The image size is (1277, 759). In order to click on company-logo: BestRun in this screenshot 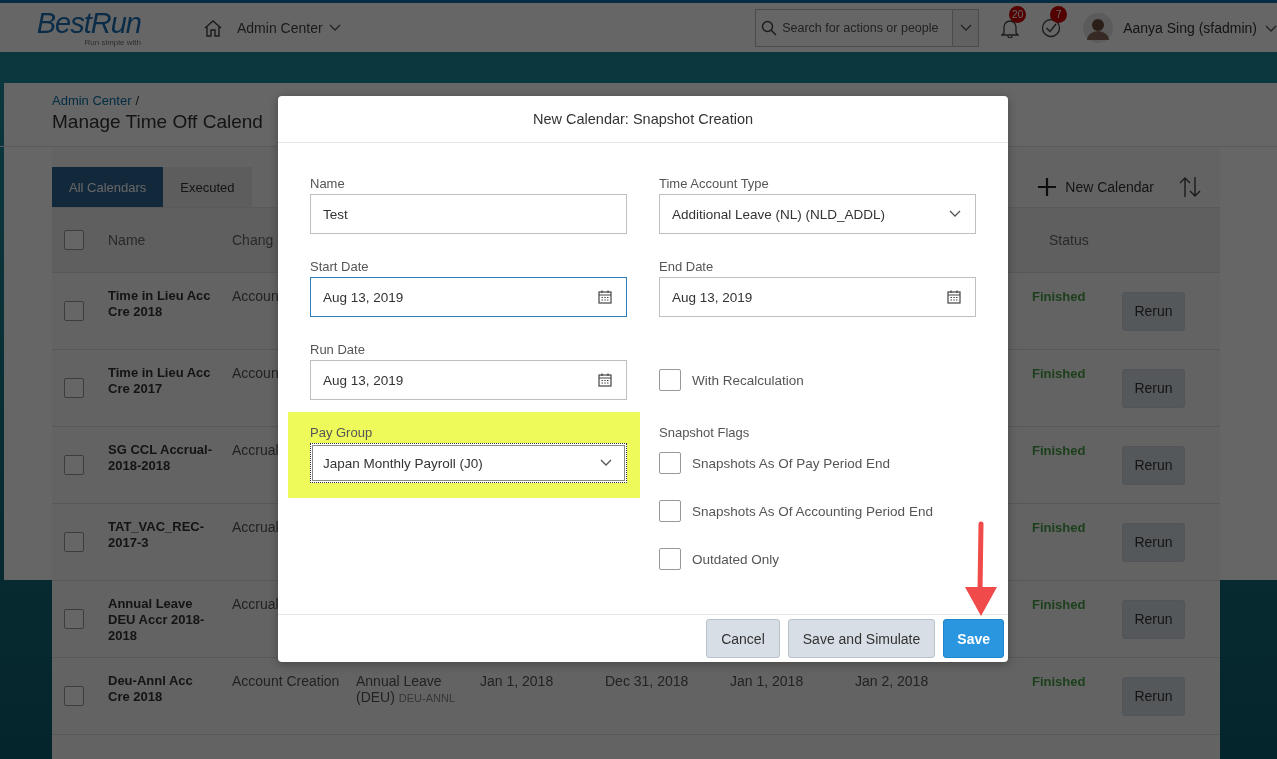, I will do `click(88, 23)`.